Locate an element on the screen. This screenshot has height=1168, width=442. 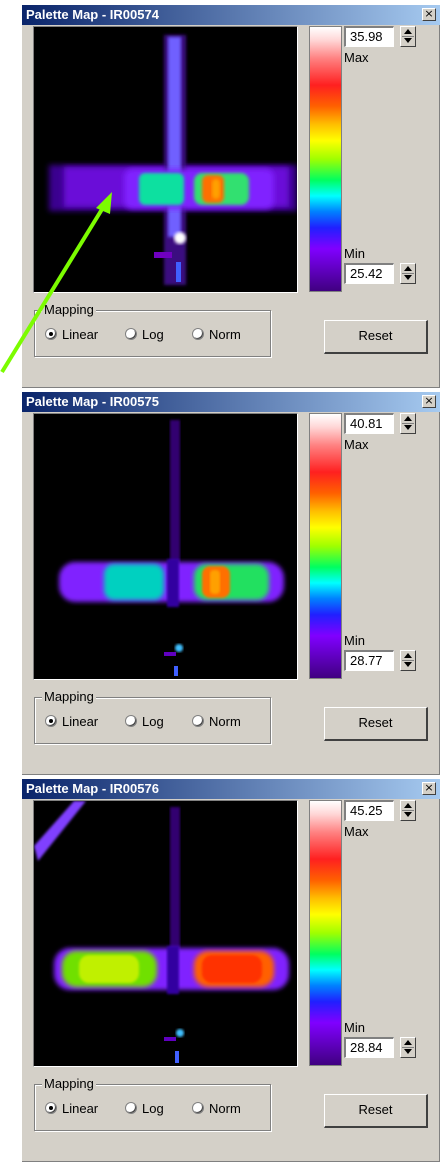
window-title: Palette Map - IR00574 is located at coordinates (92, 14).